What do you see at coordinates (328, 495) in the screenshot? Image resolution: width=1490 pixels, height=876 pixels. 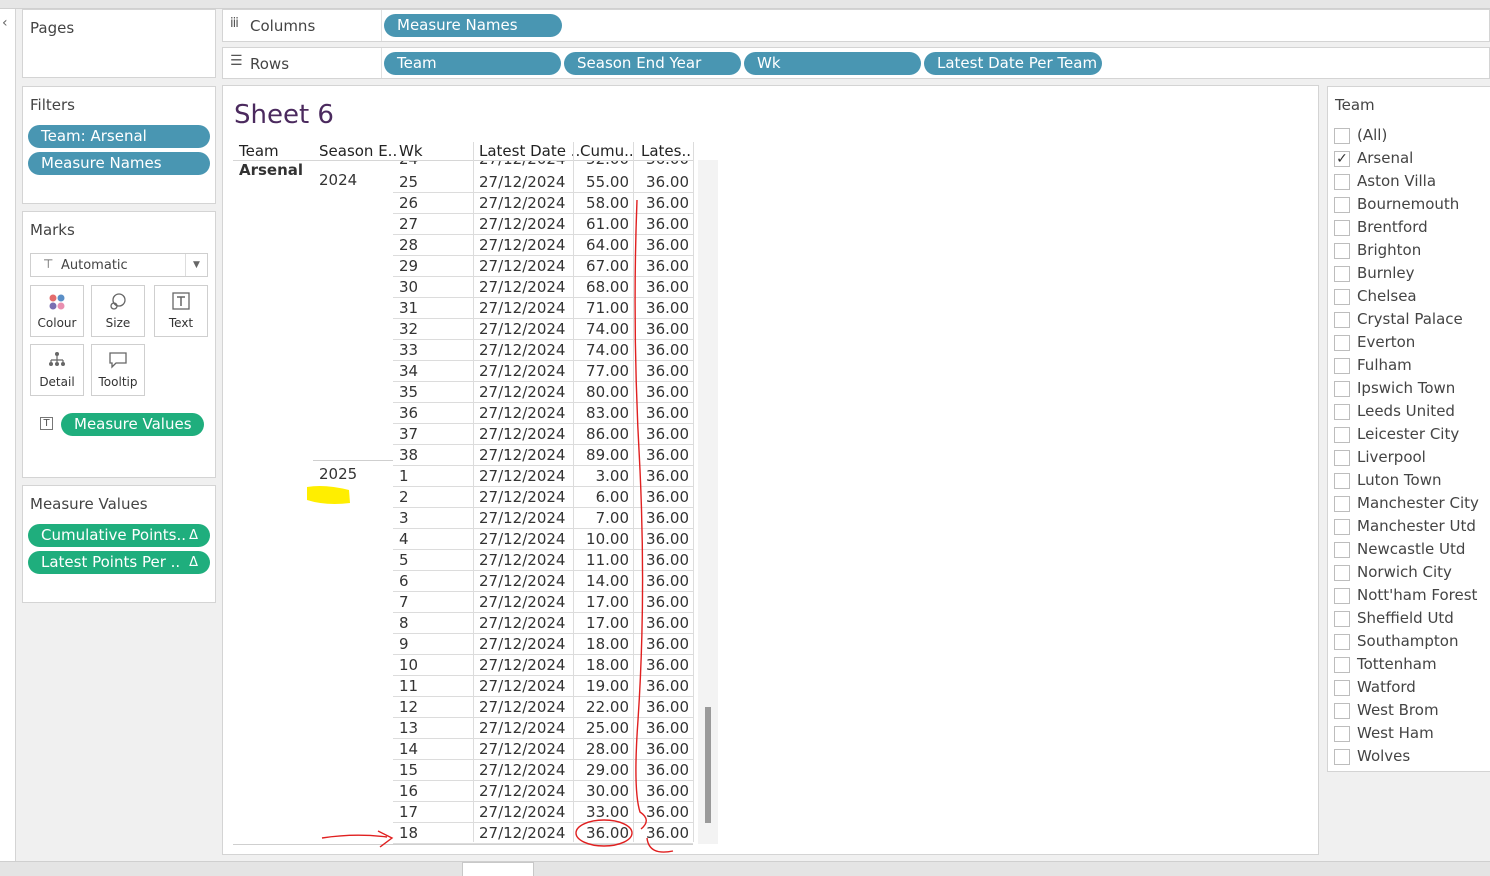 I see `yellow-highlight-mark` at bounding box center [328, 495].